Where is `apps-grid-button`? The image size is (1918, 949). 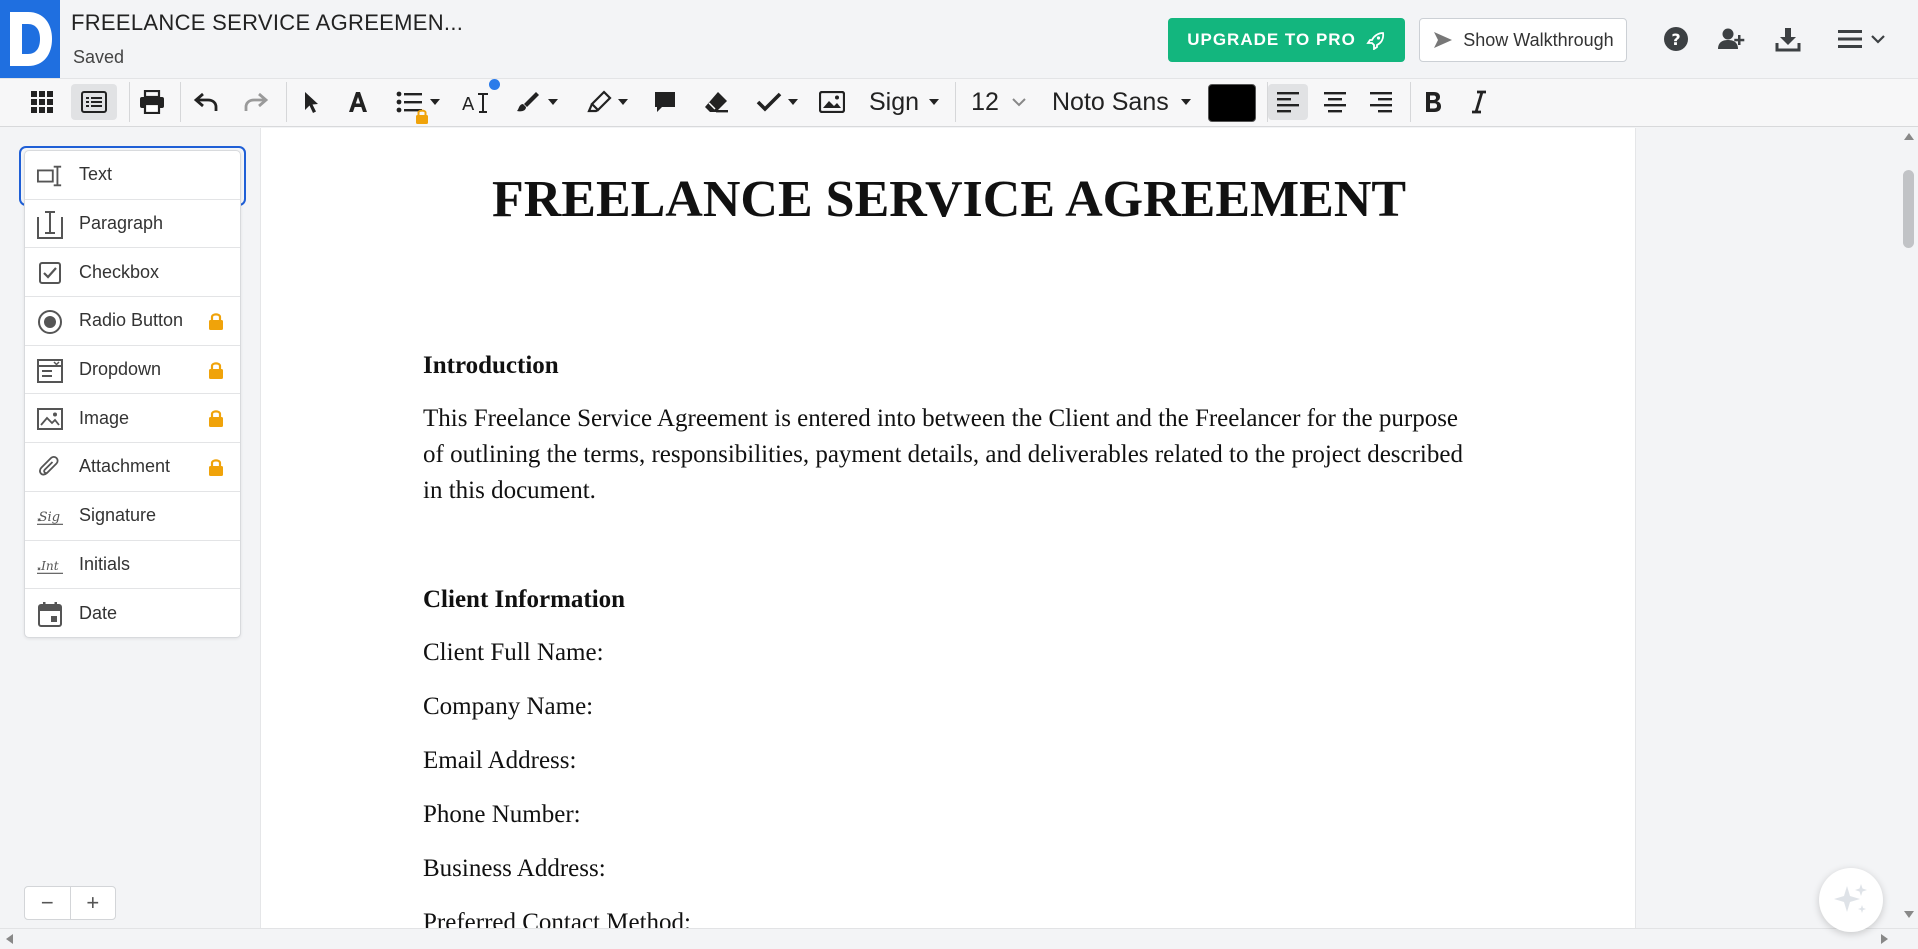 apps-grid-button is located at coordinates (42, 102).